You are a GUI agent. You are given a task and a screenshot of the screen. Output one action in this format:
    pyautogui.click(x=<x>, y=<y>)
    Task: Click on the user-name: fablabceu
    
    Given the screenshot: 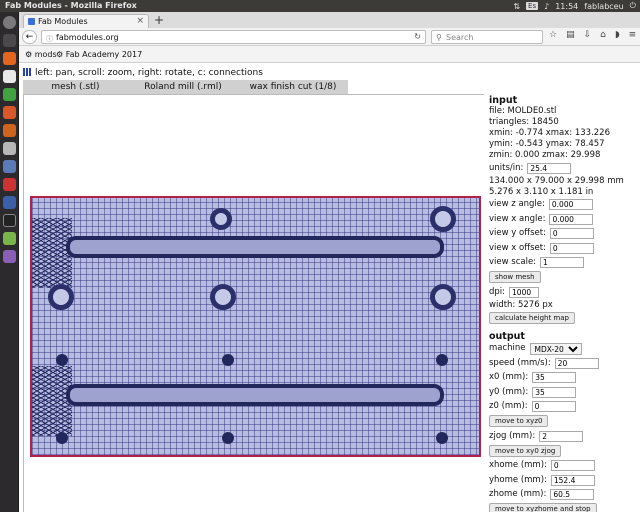 What is the action you would take?
    pyautogui.click(x=603, y=6)
    